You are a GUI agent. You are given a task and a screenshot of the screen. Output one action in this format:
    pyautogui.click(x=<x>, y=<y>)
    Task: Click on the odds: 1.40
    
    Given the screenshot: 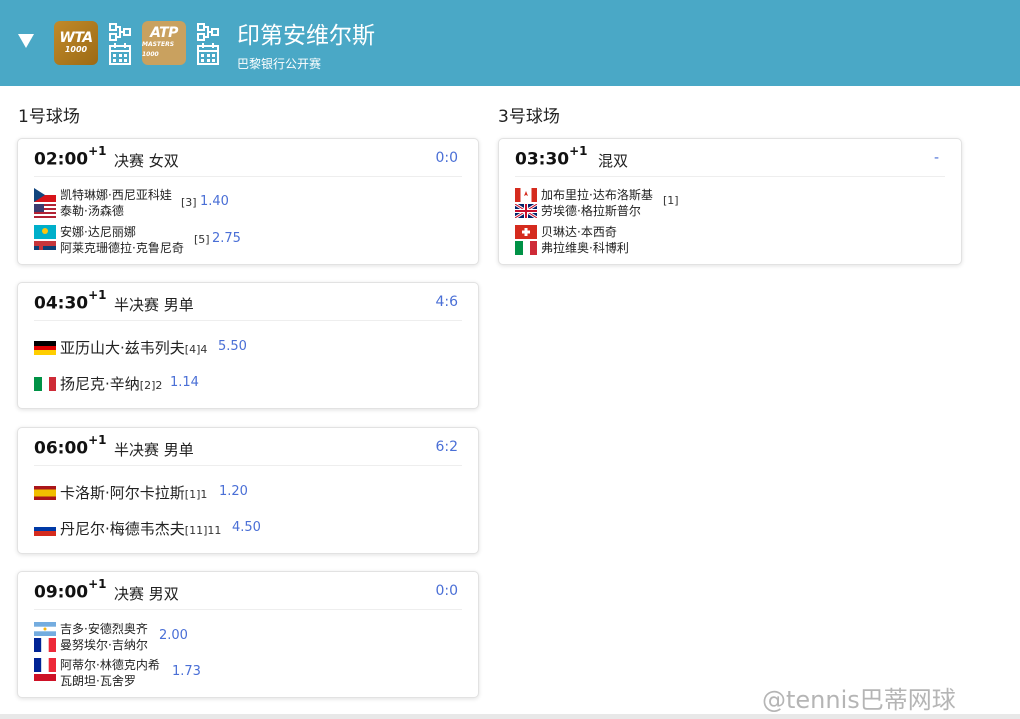 What is the action you would take?
    pyautogui.click(x=214, y=201)
    